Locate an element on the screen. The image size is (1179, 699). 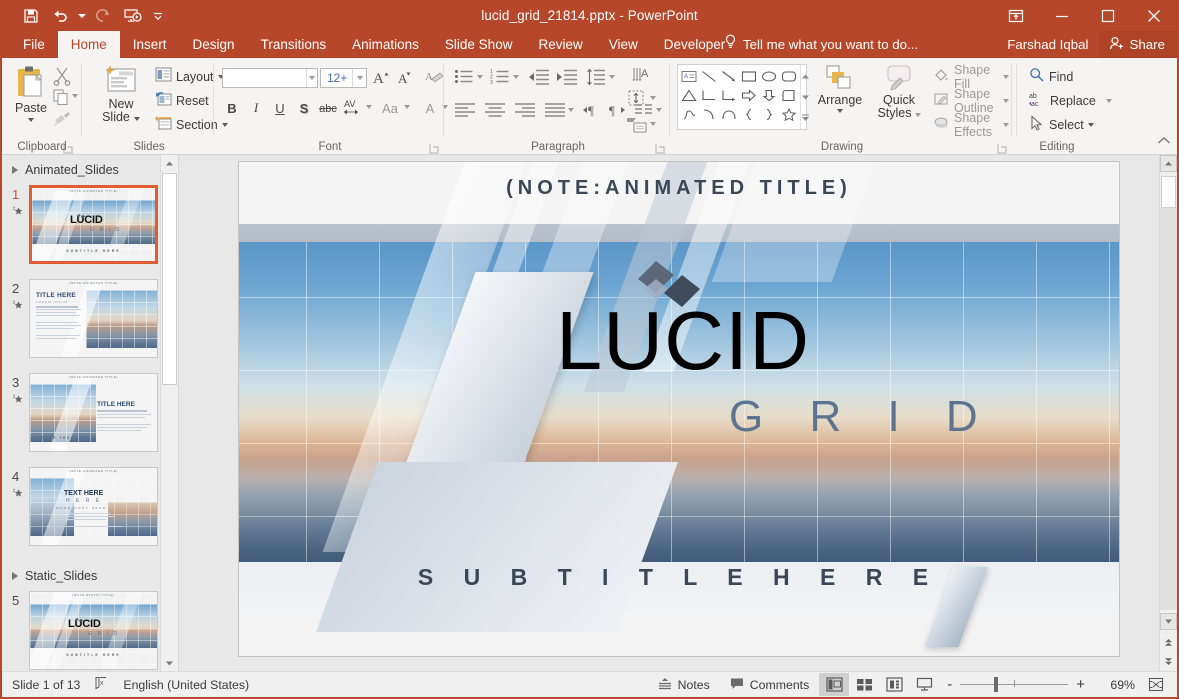
font-name-field is located at coordinates (264, 78).